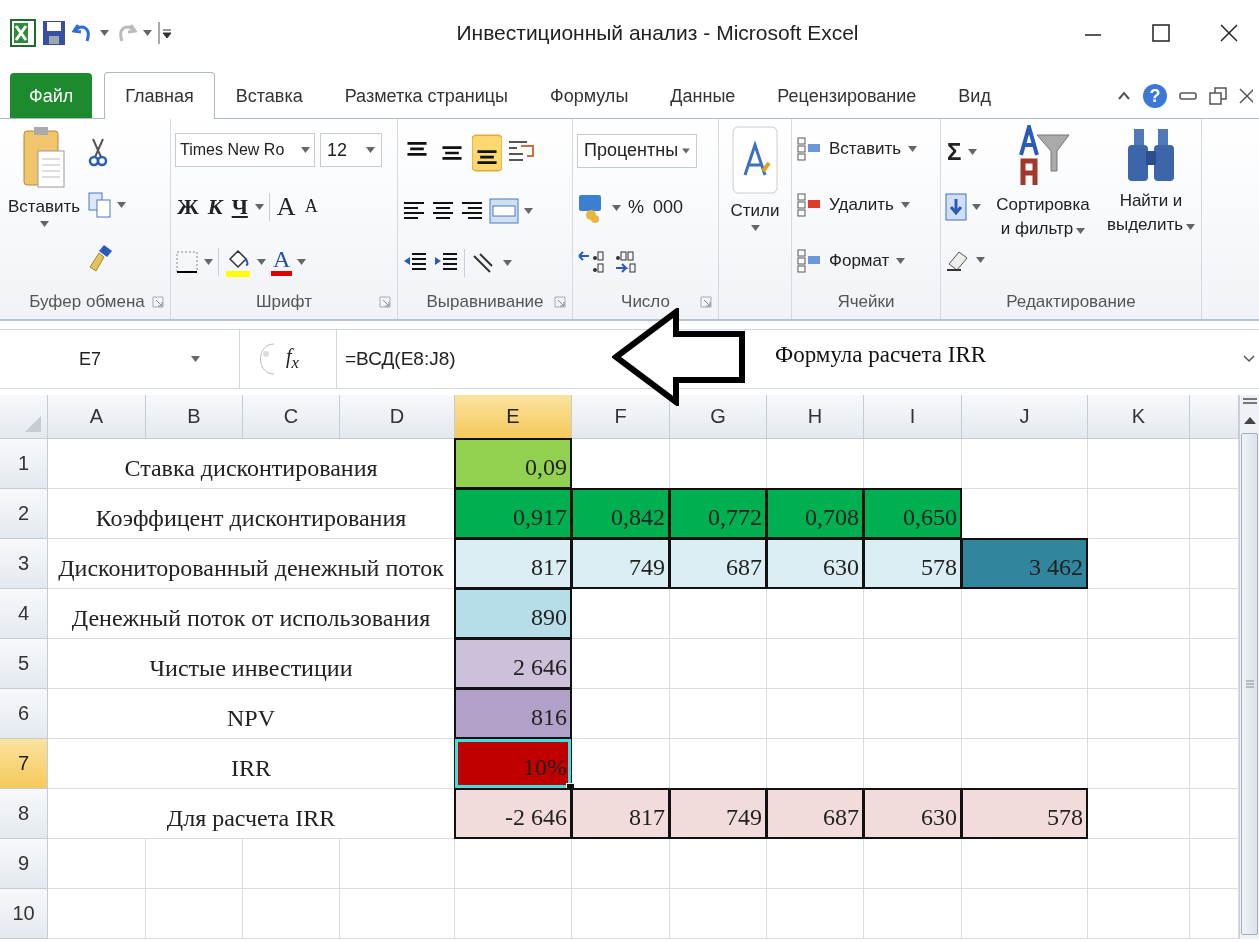 The height and width of the screenshot is (942, 1259). What do you see at coordinates (913, 417) in the screenshot?
I see `column-header: I` at bounding box center [913, 417].